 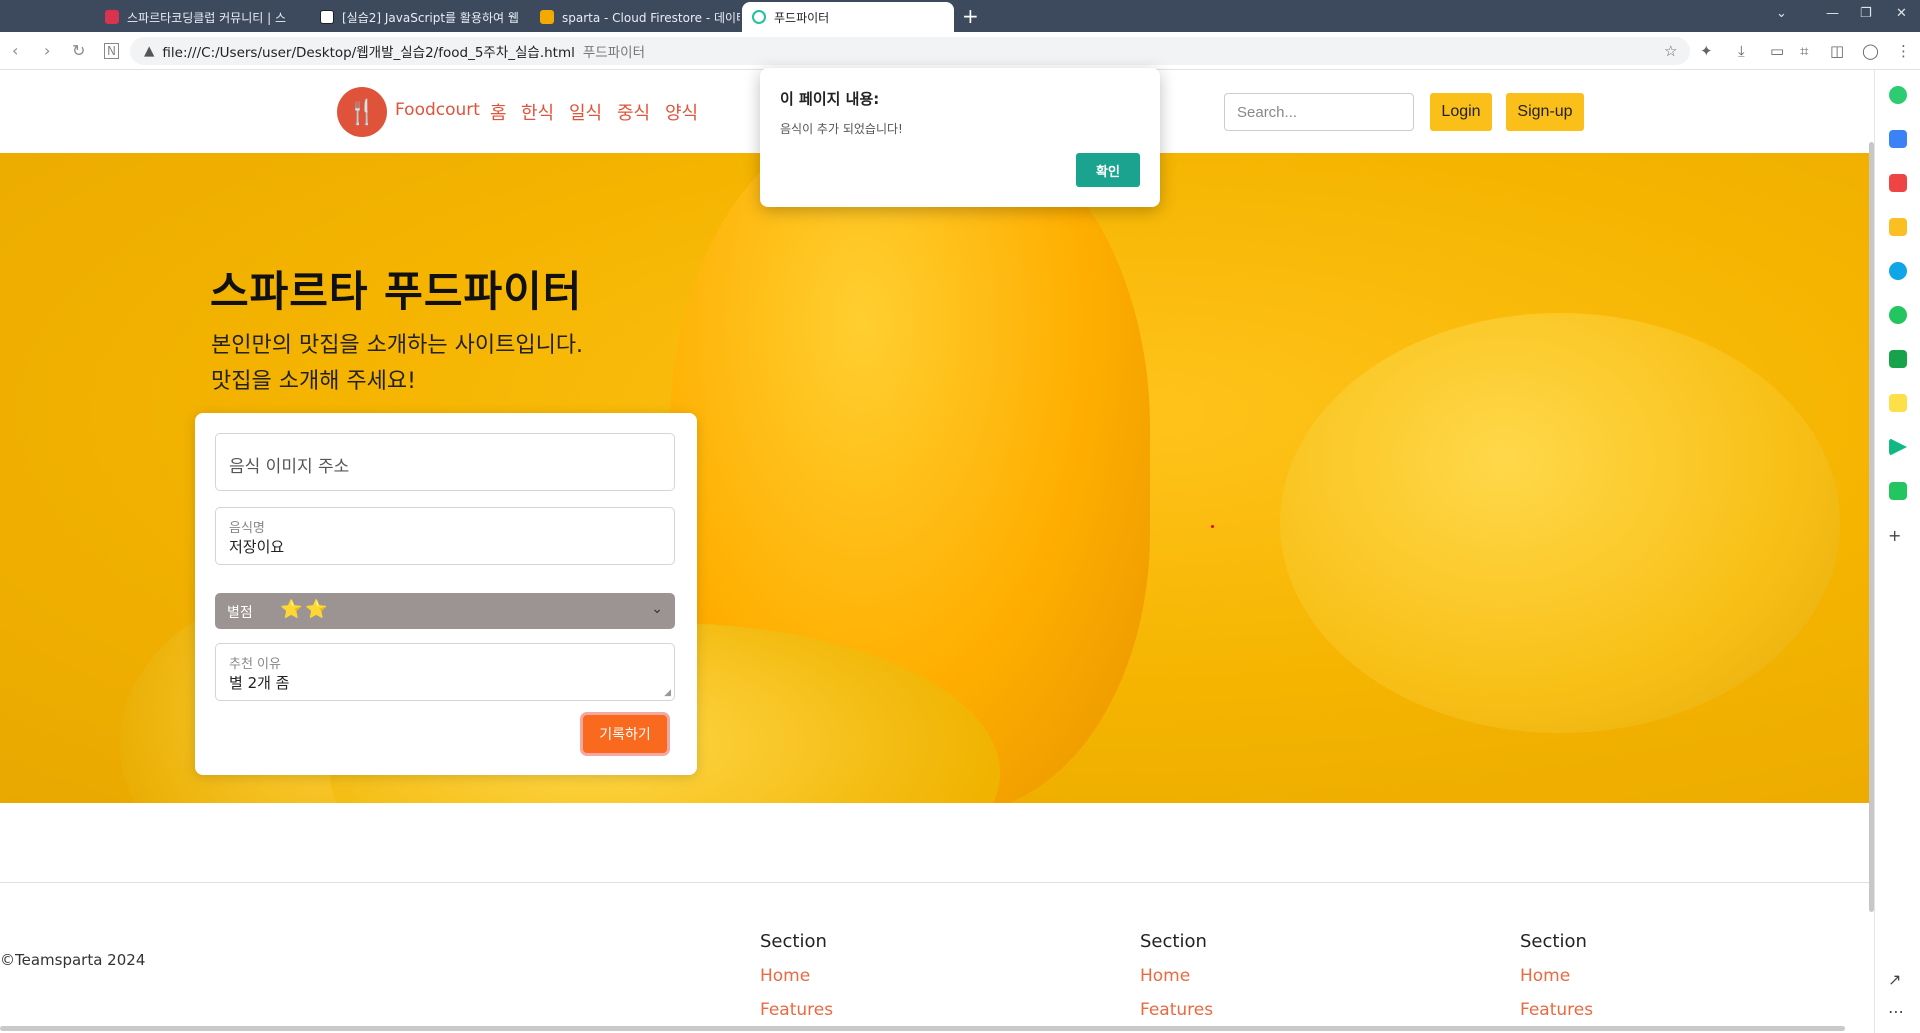 I want to click on rating-stars-value: ⭐⭐, so click(x=305, y=609).